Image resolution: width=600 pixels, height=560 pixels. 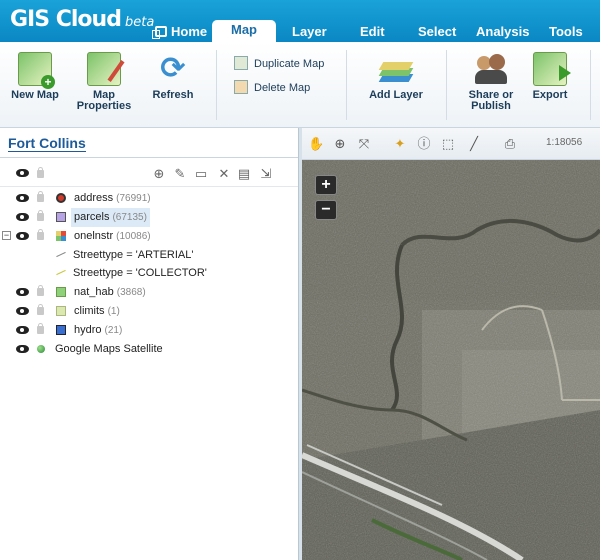 I want to click on layer-row-google-satellite: Google Maps Satellite, so click(x=149, y=349).